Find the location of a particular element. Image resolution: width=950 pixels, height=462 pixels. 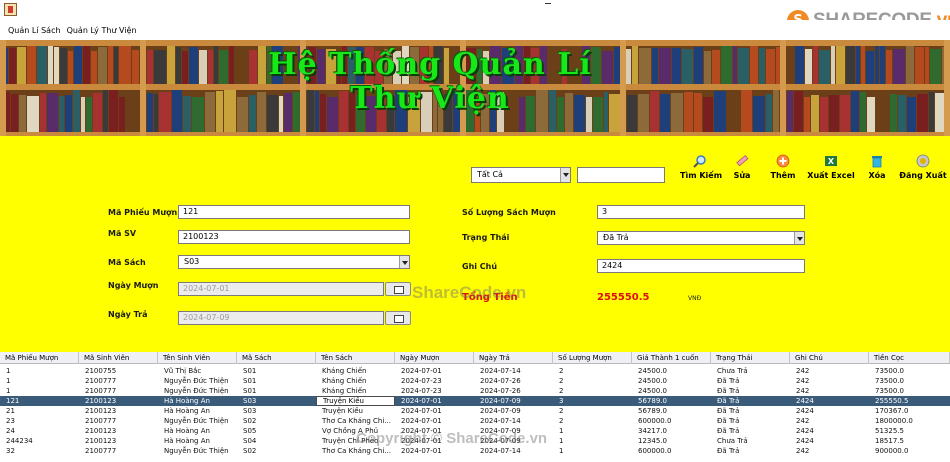

table-cell: S01 is located at coordinates (276, 381).